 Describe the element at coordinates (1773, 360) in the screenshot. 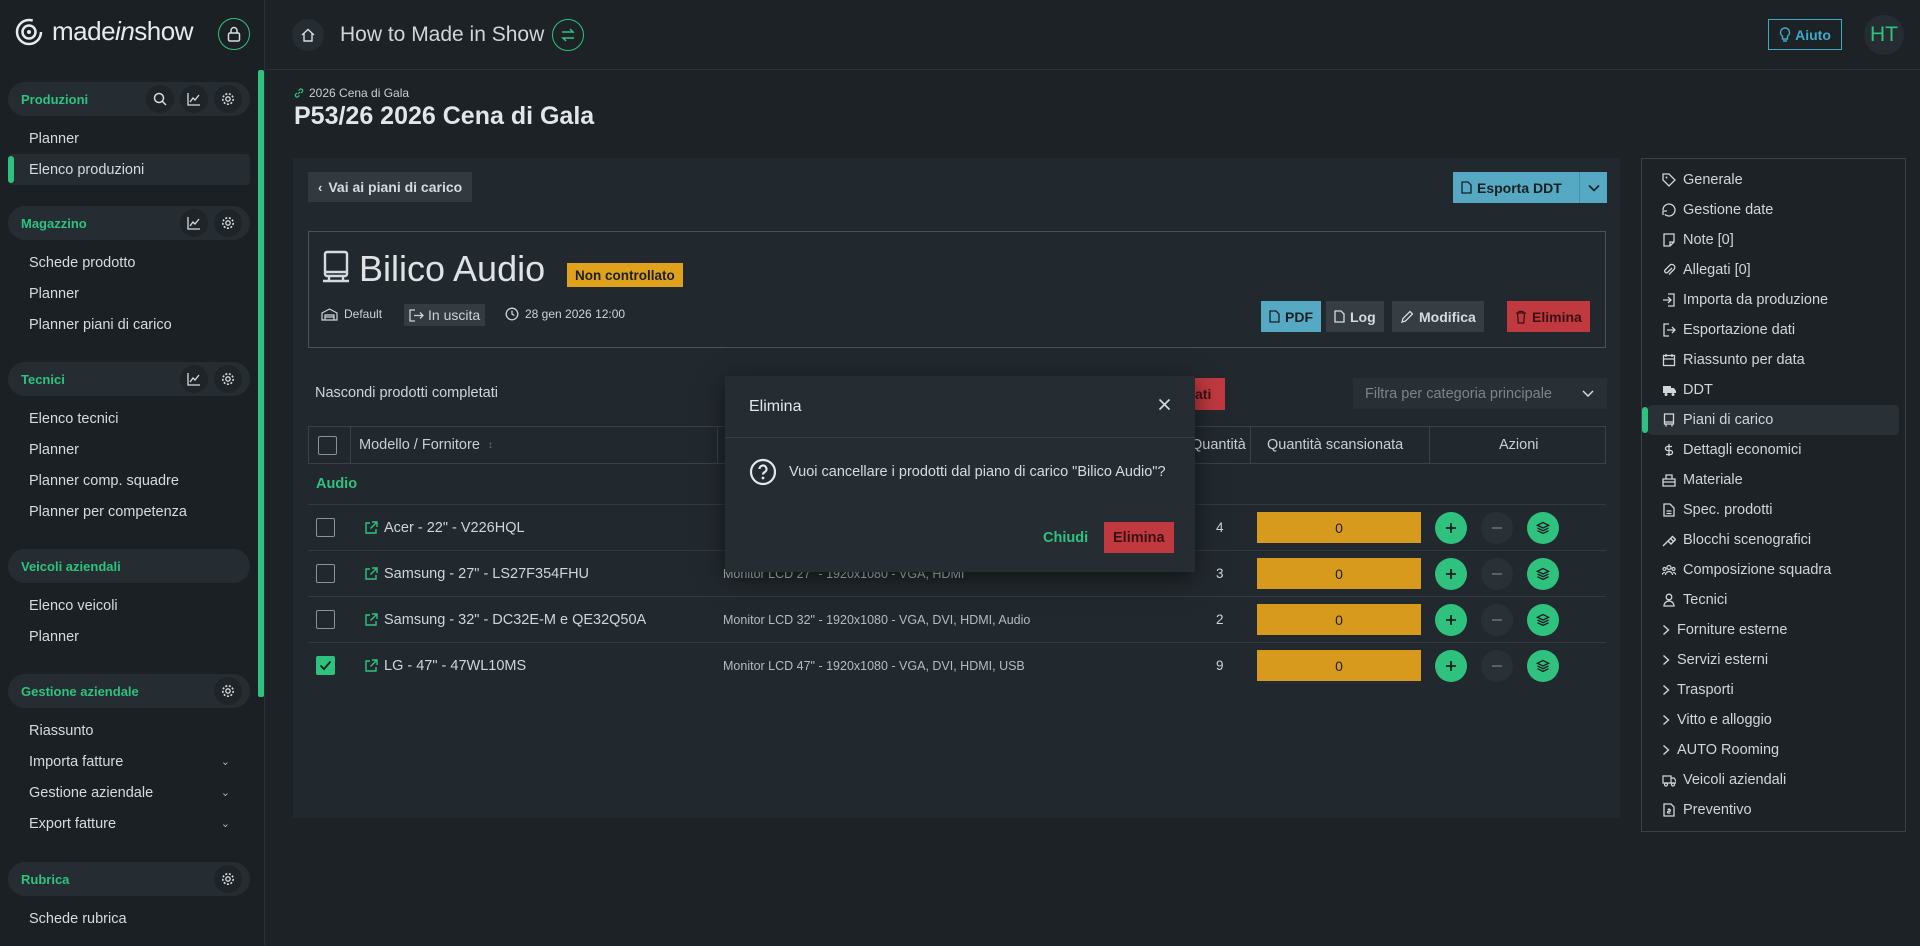

I see `section-menu-item-riassunto-per-data: Riassunto per data` at that location.